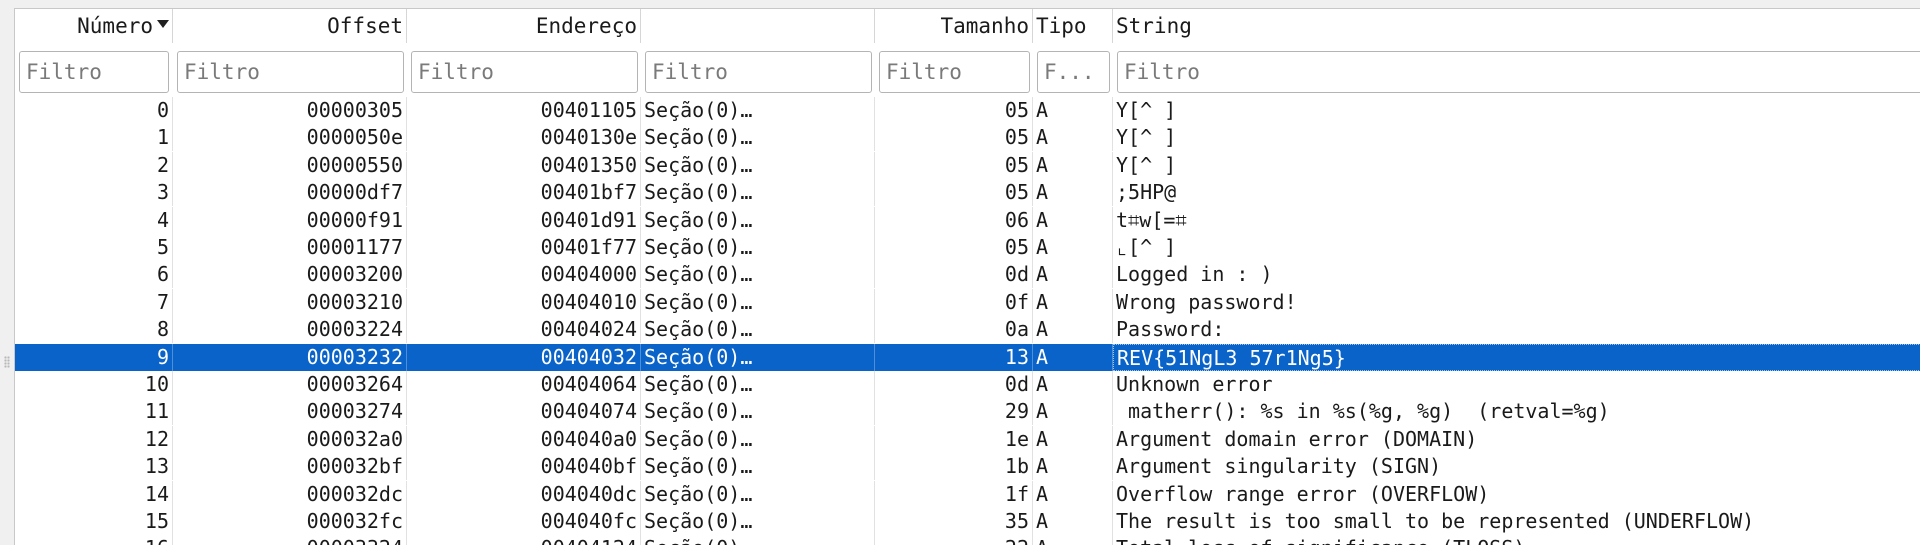  I want to click on column-header-endereco: Endereço, so click(524, 26).